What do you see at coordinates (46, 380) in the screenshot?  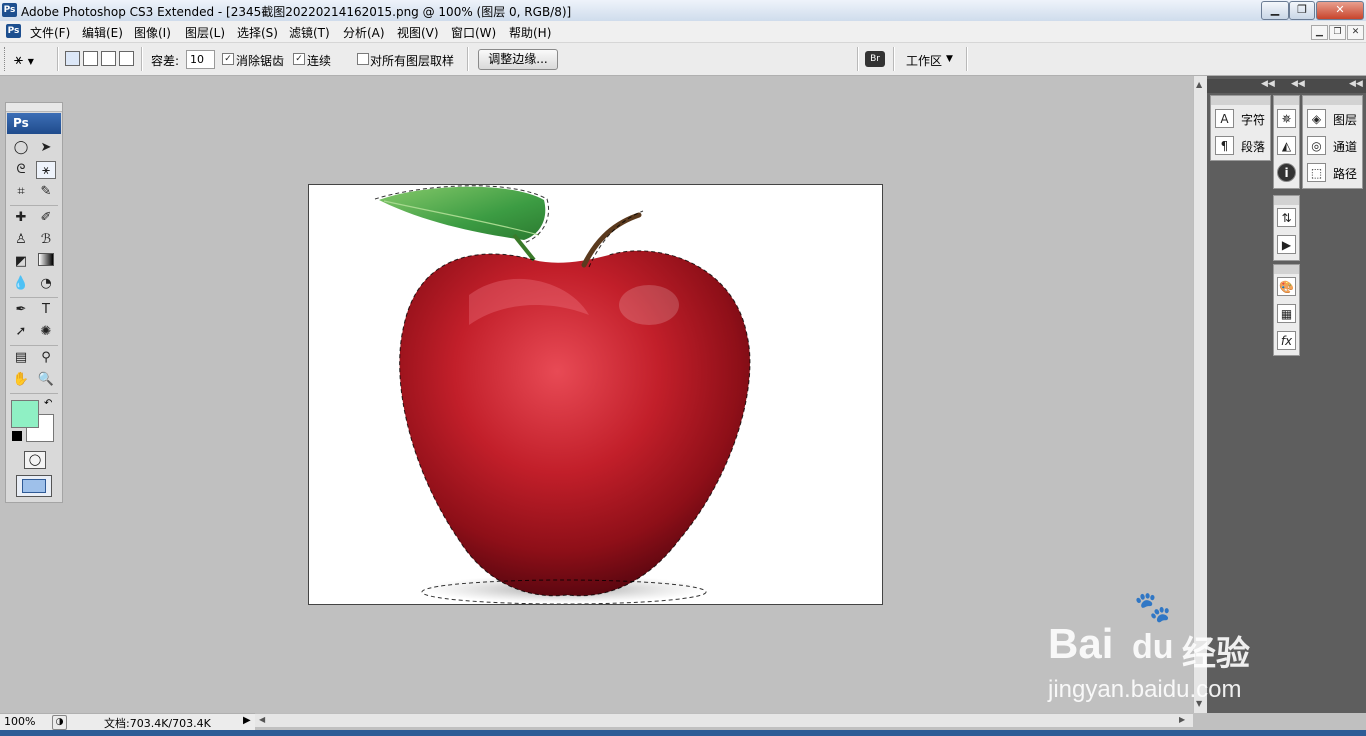 I see `zoom-tool-icon: 🔍` at bounding box center [46, 380].